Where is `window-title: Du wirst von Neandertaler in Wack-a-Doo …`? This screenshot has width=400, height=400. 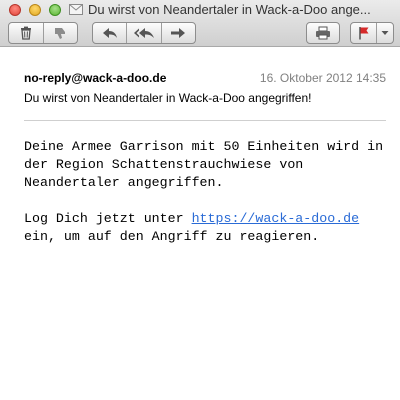 window-title: Du wirst von Neandertaler in Wack-a-Doo … is located at coordinates (229, 9).